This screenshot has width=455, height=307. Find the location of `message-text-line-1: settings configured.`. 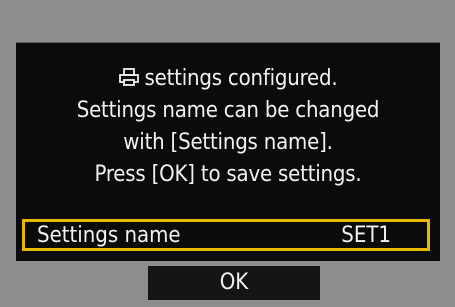

message-text-line-1: settings configured. is located at coordinates (241, 78).